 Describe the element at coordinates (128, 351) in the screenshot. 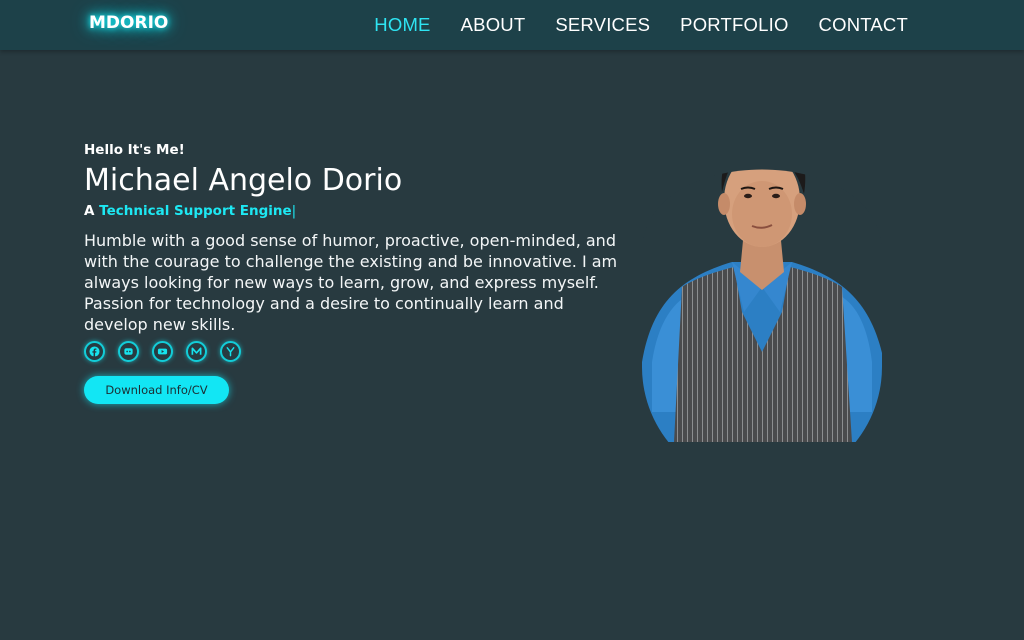

I see `discord-icon` at that location.